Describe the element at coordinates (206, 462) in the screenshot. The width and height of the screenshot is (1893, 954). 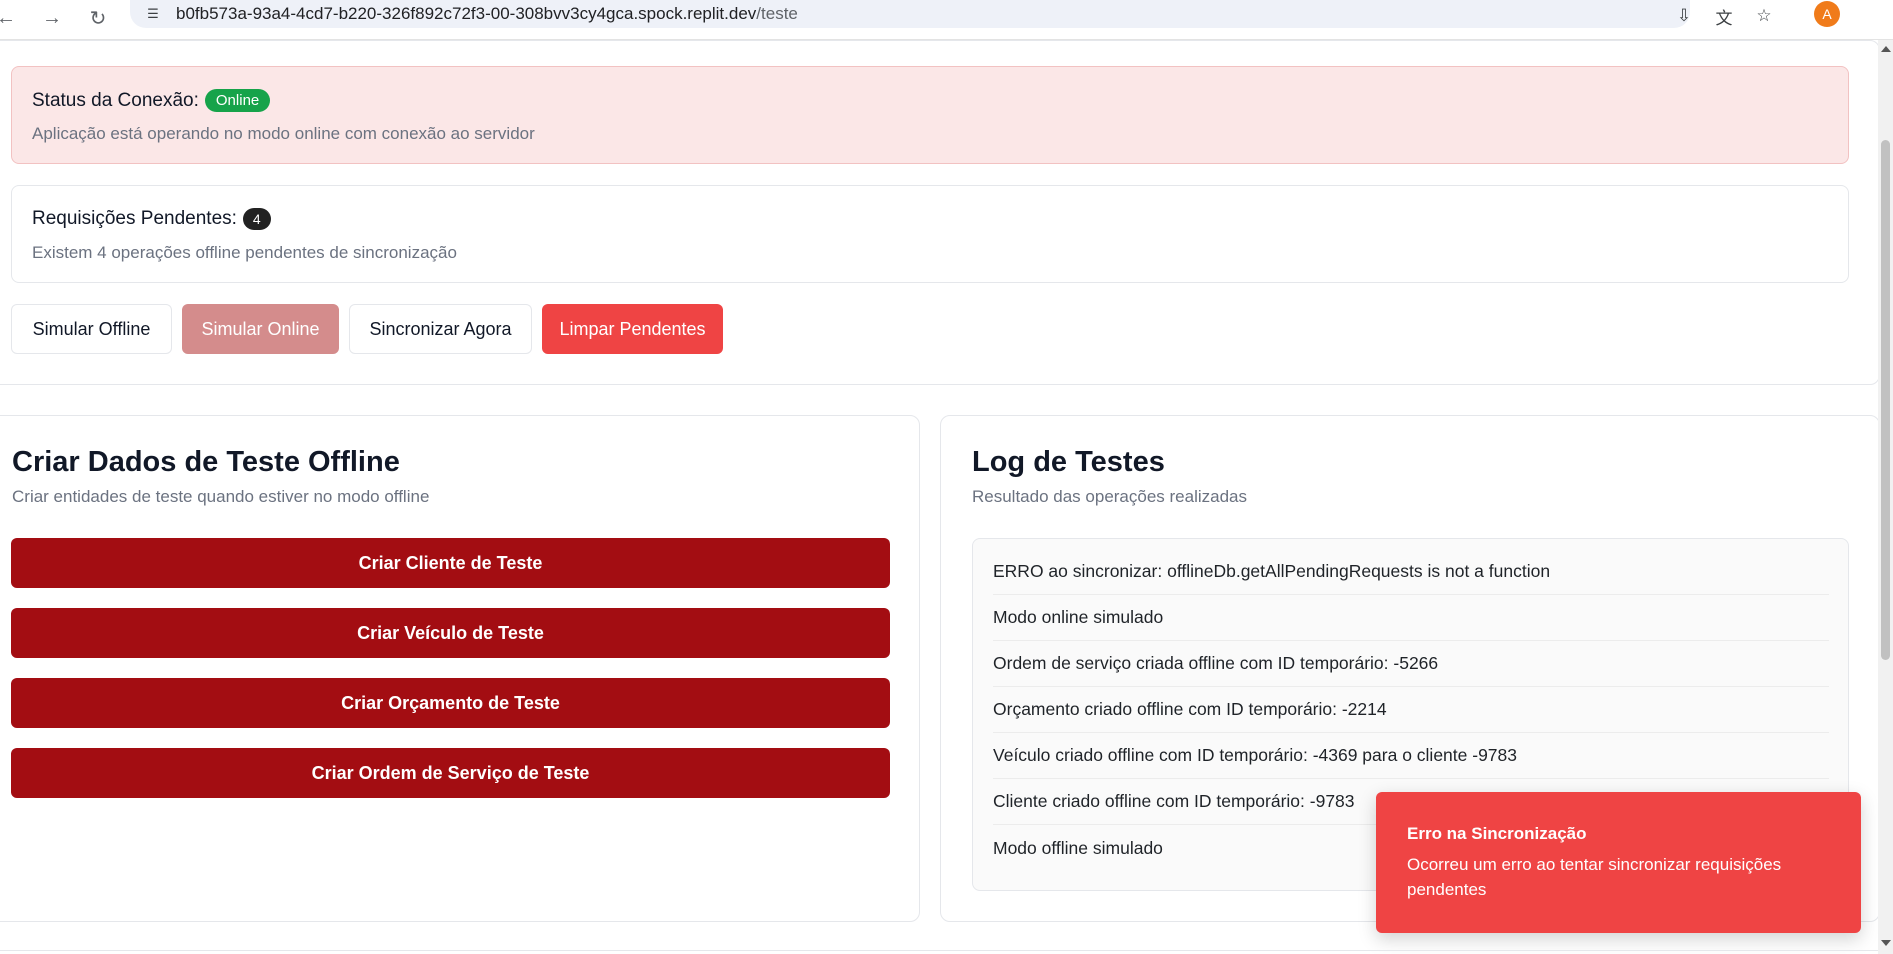
I see `create-card-title: Criar Dados de Teste Offline` at that location.